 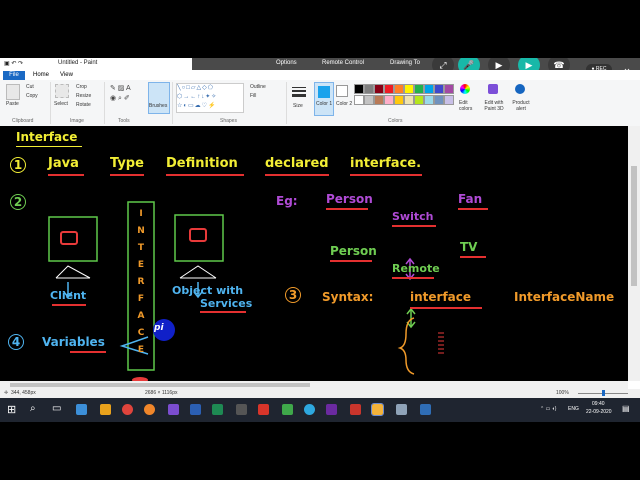 I want to click on terminal-icon, so click(x=241, y=409).